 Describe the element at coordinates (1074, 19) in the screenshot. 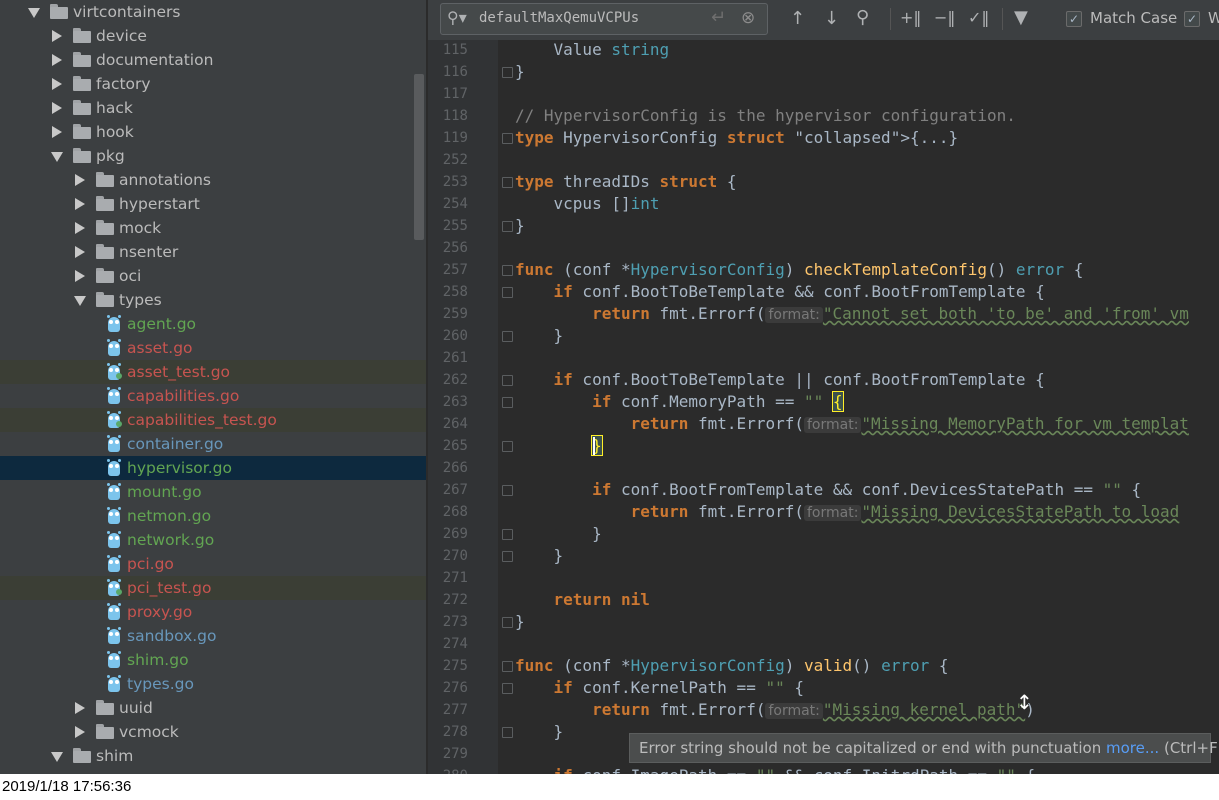

I see `match-case-checkbox: ✓` at that location.